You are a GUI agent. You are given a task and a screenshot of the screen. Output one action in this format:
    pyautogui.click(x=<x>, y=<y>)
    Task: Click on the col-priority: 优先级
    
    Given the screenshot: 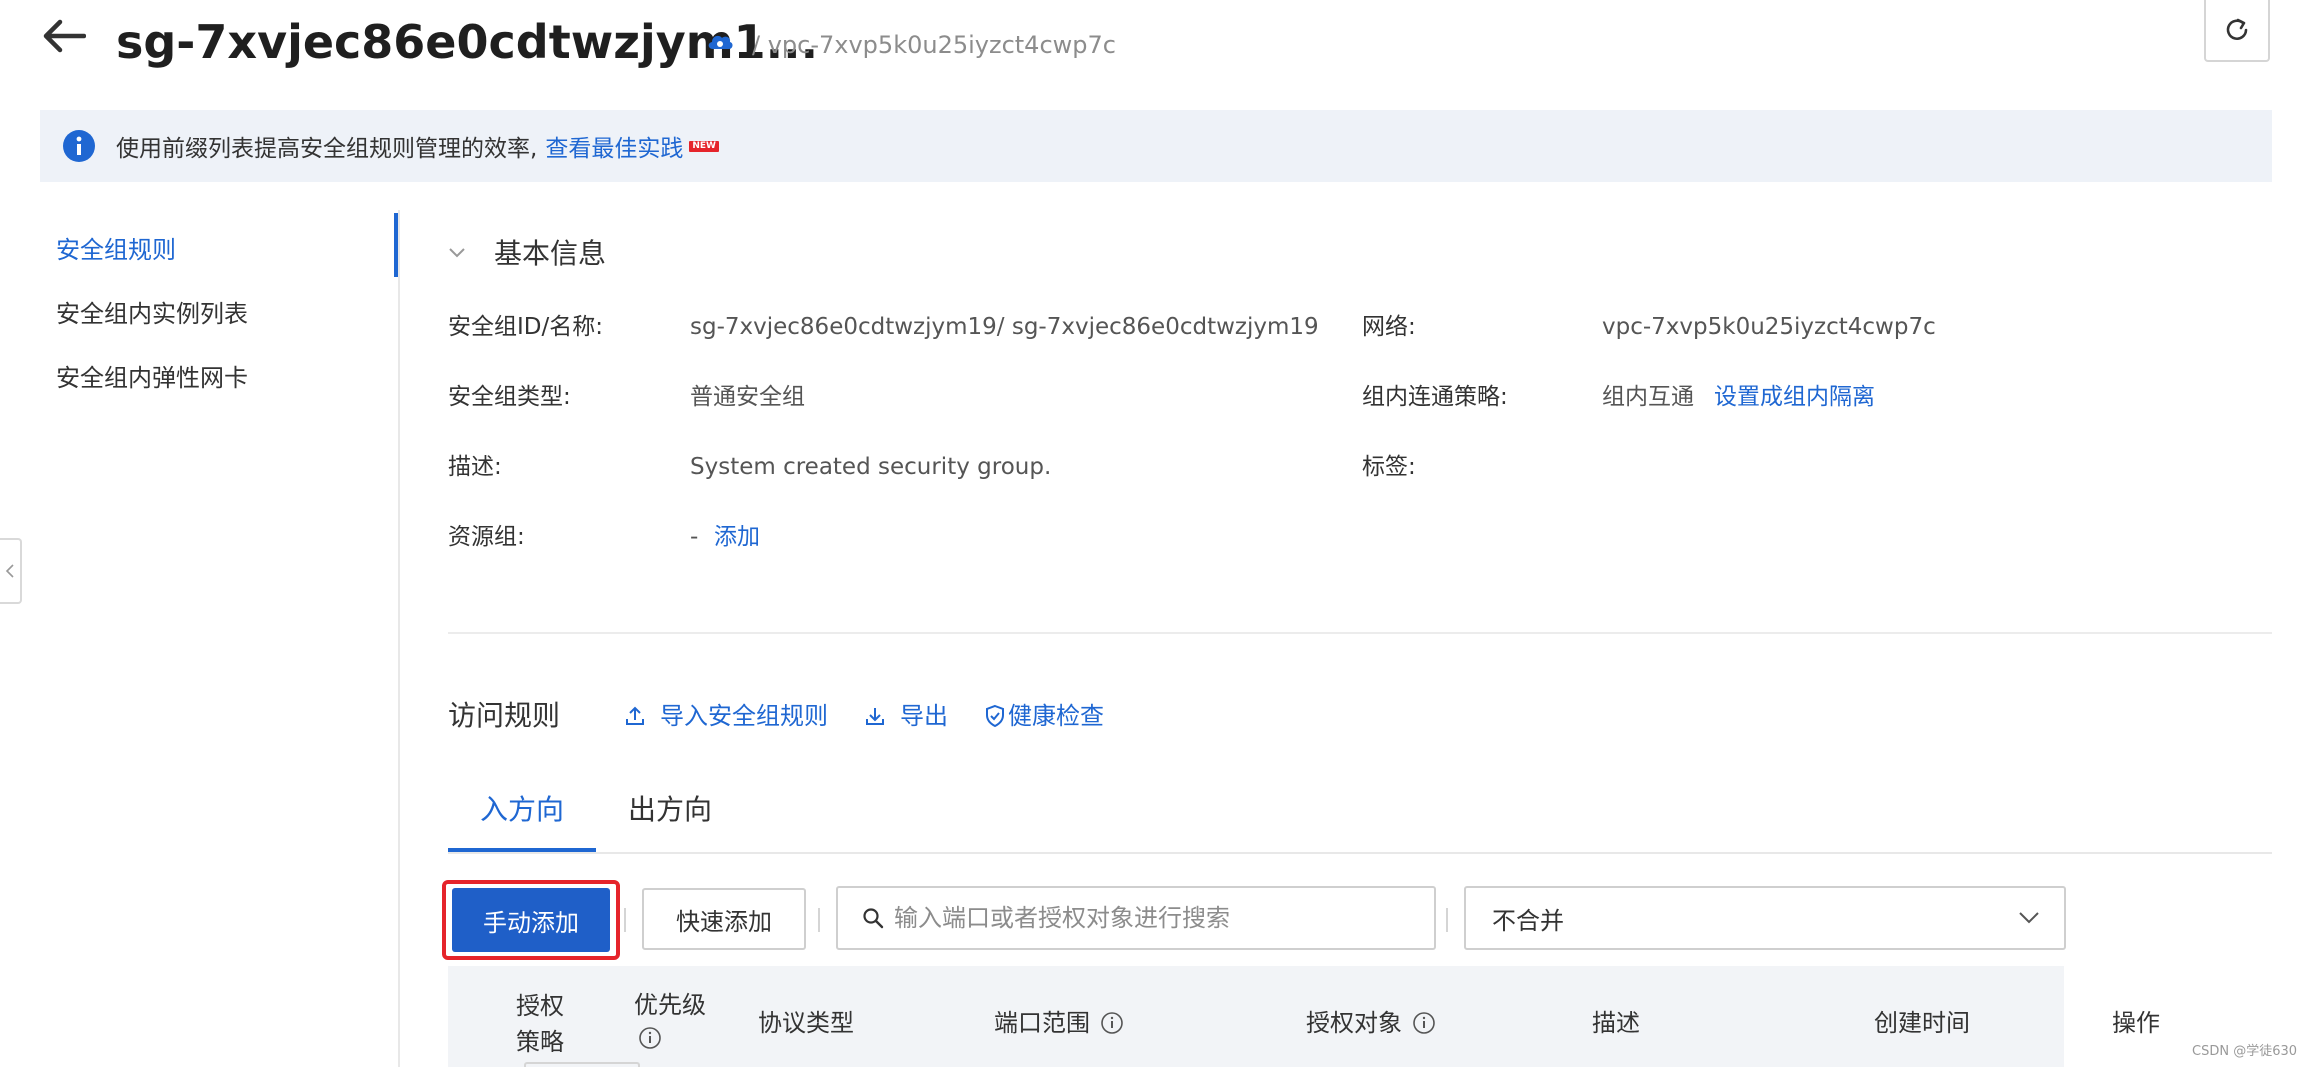 What is the action you would take?
    pyautogui.click(x=670, y=1005)
    